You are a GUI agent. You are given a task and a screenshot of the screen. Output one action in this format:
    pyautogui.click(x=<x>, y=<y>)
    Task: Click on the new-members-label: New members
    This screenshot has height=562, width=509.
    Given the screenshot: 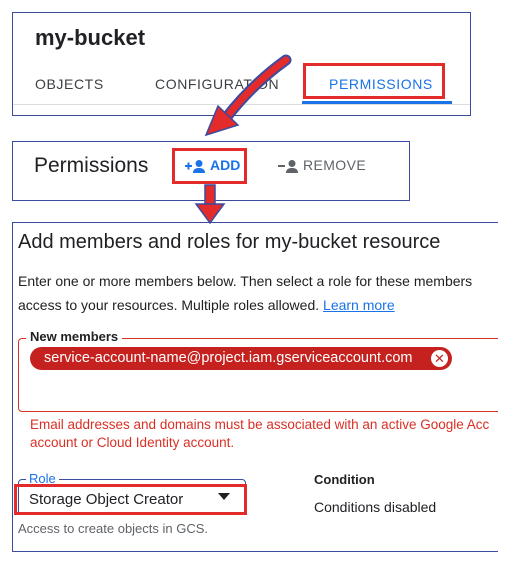 What is the action you would take?
    pyautogui.click(x=74, y=336)
    